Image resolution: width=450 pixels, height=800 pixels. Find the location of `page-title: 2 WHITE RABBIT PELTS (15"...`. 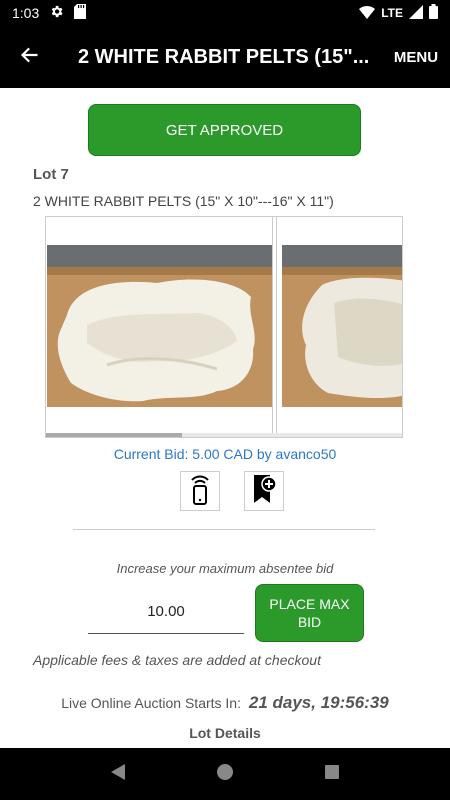

page-title: 2 WHITE RABBIT PELTS (15"... is located at coordinates (224, 56).